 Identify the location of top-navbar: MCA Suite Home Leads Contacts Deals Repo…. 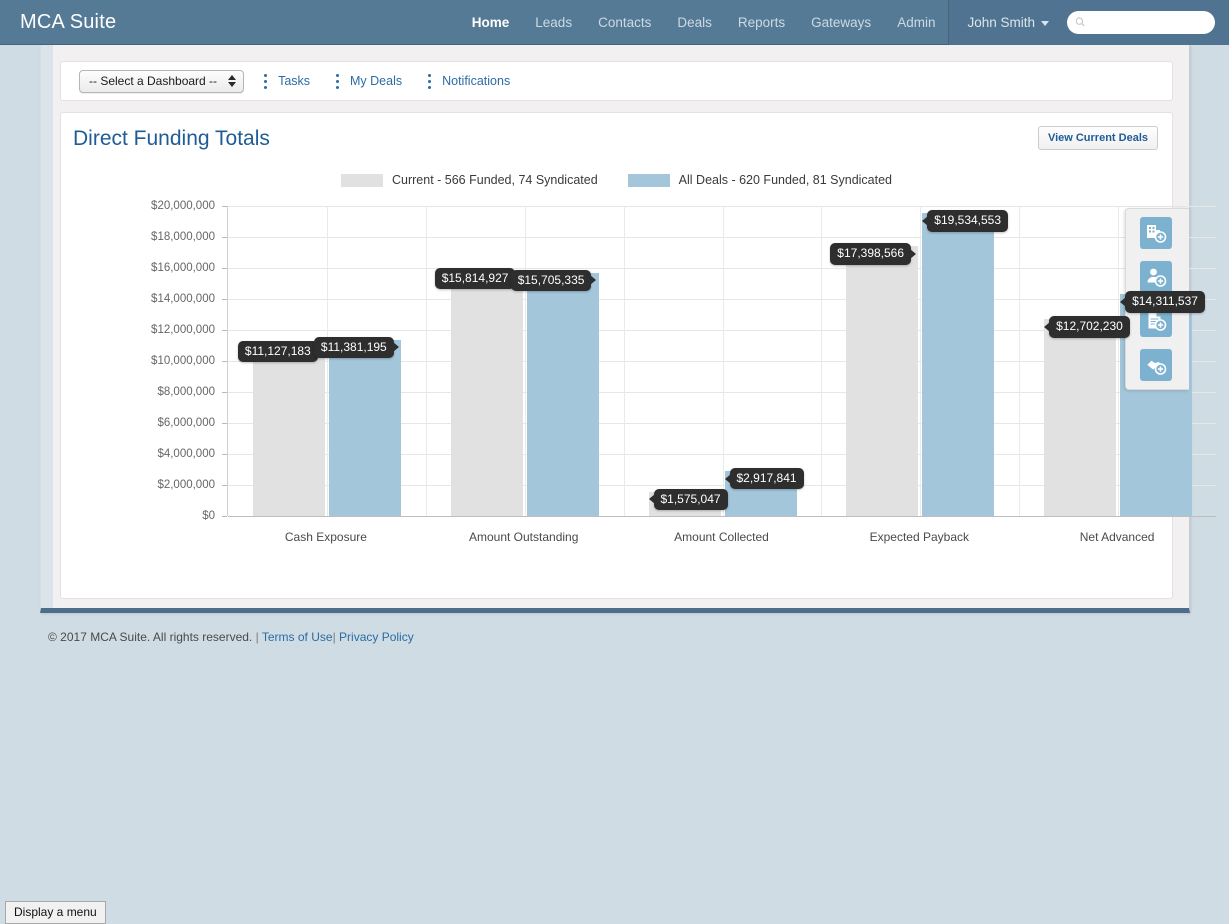
(614, 22).